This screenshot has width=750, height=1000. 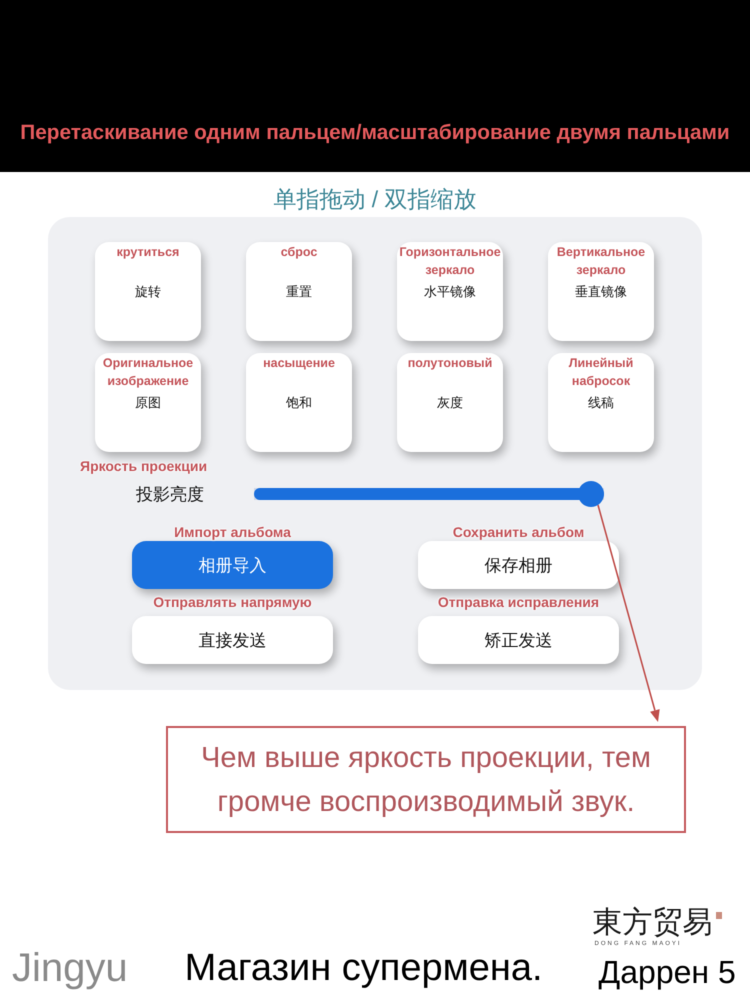 I want to click on shop-caption: Магазин супермена., so click(x=363, y=968).